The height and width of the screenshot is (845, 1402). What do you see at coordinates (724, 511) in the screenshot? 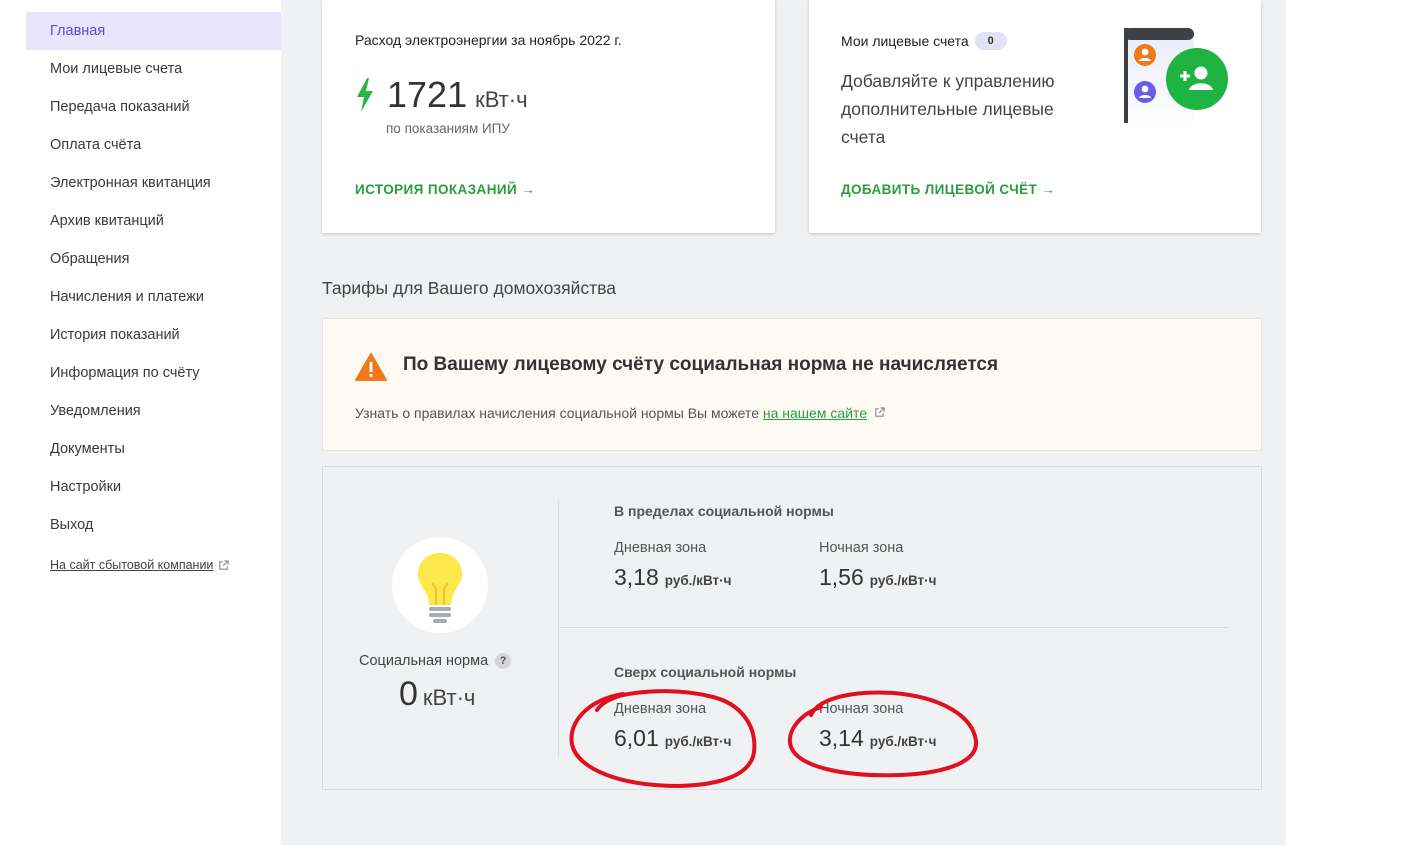
I see `within-norm-title: В пределах социальной нормы` at bounding box center [724, 511].